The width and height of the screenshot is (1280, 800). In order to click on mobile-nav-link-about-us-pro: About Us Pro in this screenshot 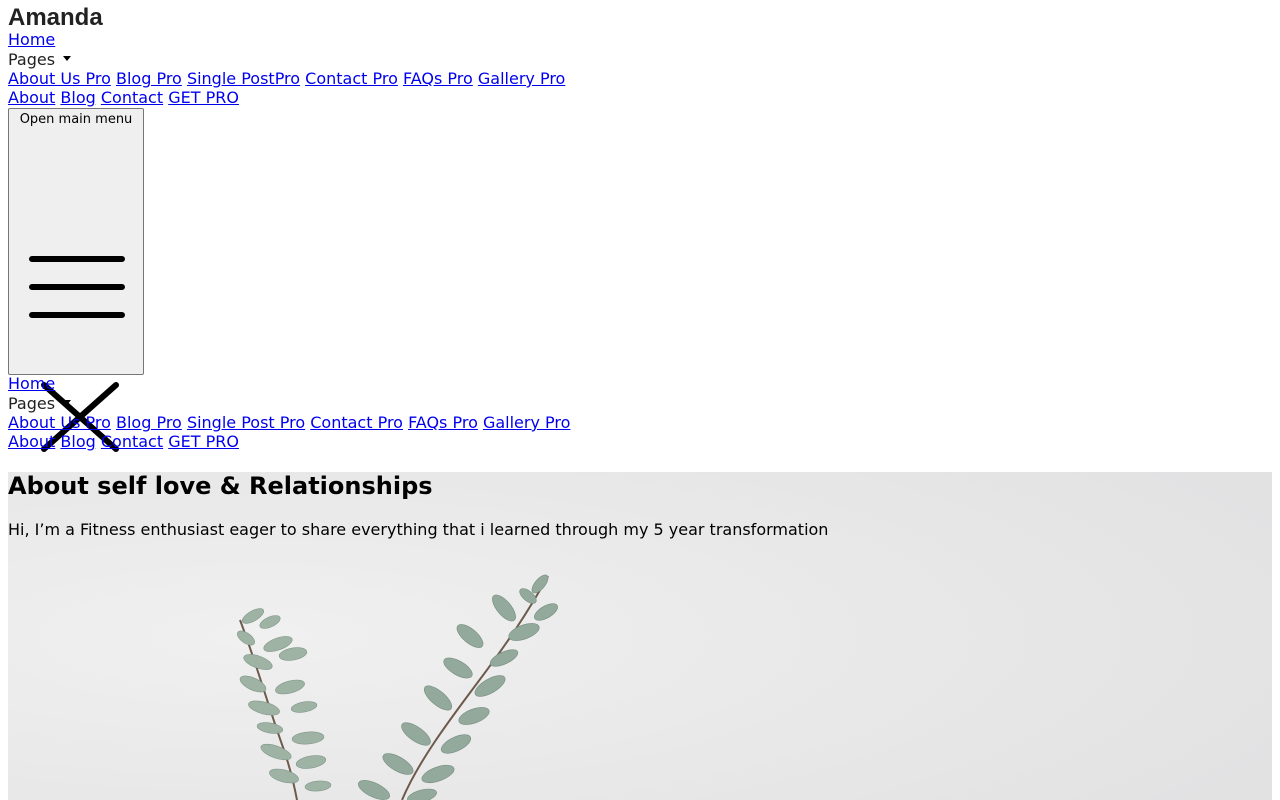, I will do `click(59, 422)`.